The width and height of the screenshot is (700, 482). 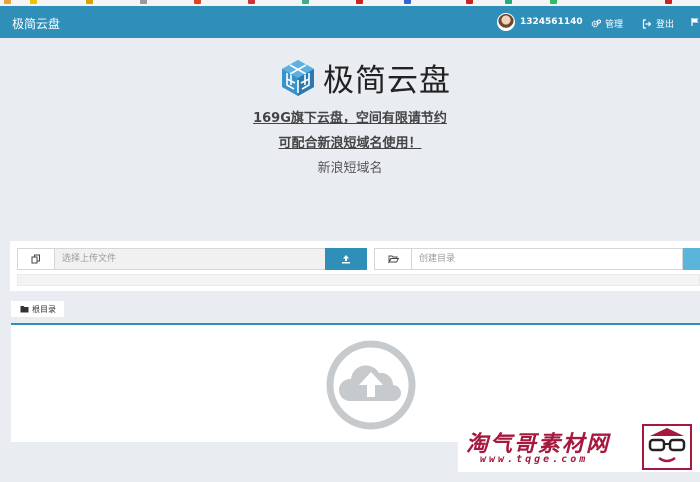 I want to click on avatar, so click(x=506, y=22).